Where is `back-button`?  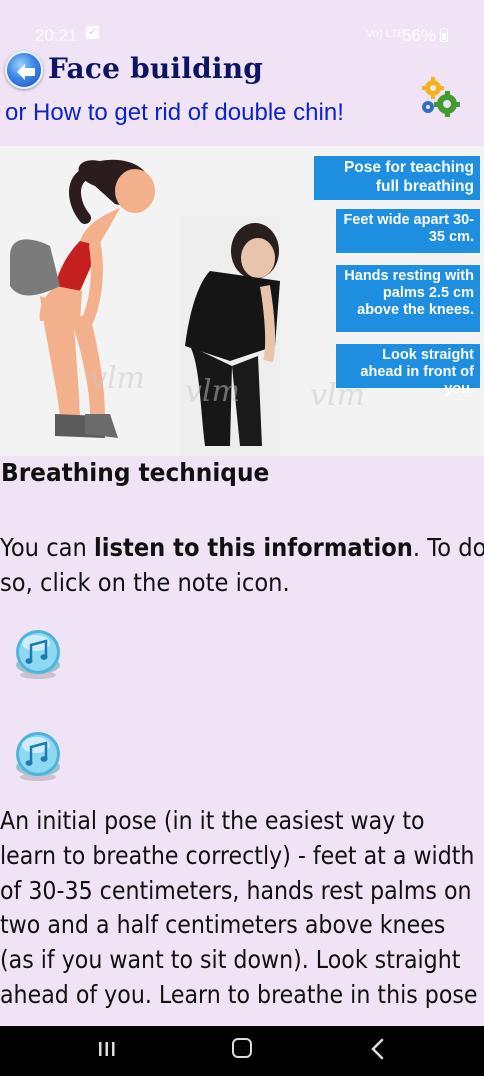 back-button is located at coordinates (24, 70).